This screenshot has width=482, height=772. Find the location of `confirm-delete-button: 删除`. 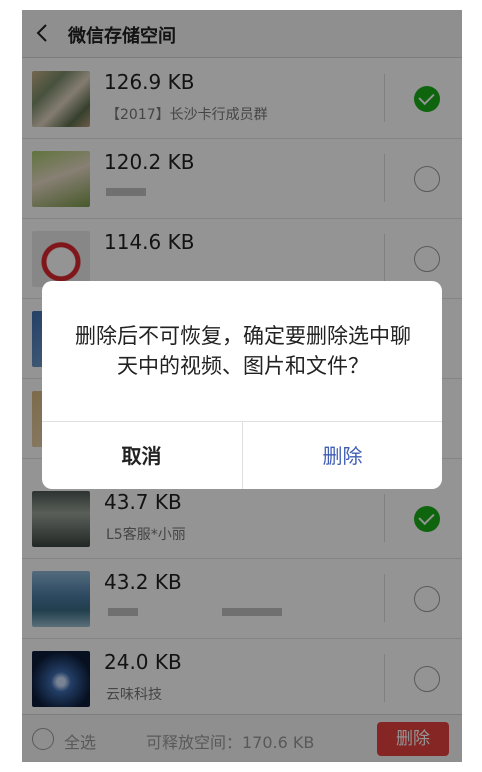

confirm-delete-button: 删除 is located at coordinates (342, 455).